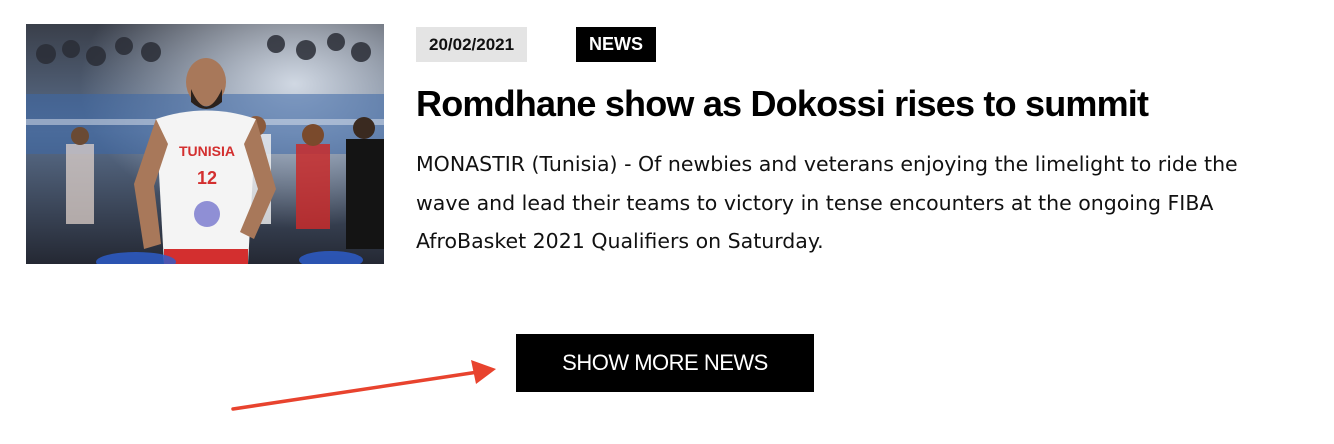 The width and height of the screenshot is (1334, 444). I want to click on jersey-text: TUNISIA, so click(207, 151).